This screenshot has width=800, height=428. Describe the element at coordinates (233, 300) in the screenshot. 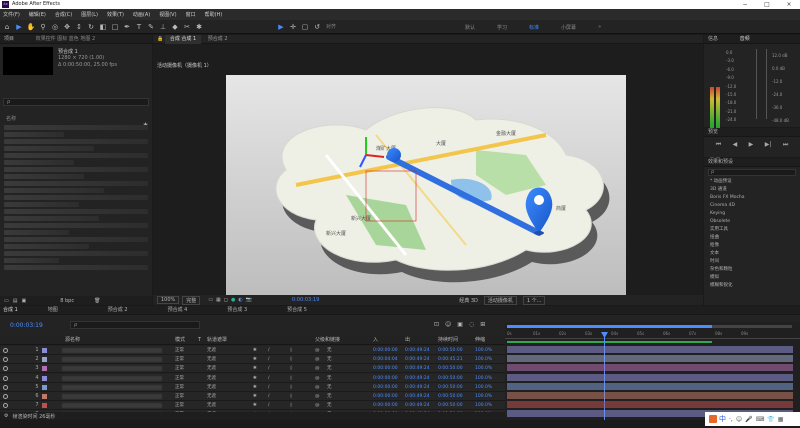

I see `color-channel-icon: ●` at that location.